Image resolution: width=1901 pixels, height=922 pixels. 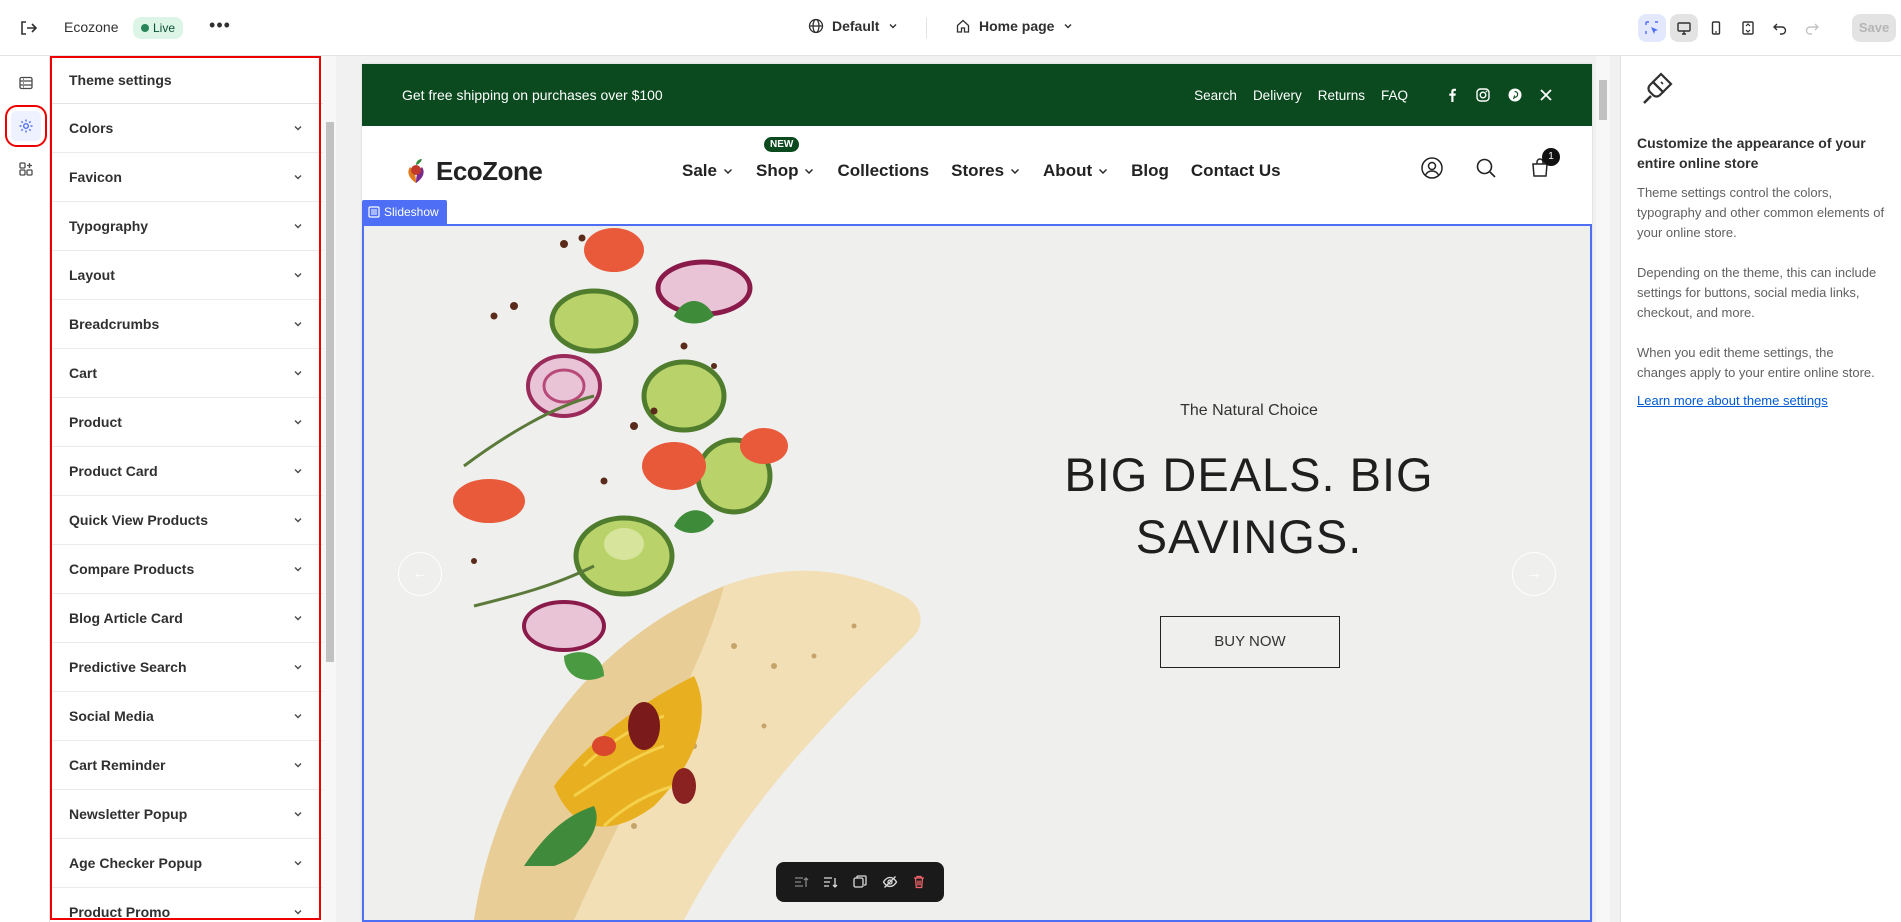 I want to click on slide-next-button: →, so click(x=1534, y=574).